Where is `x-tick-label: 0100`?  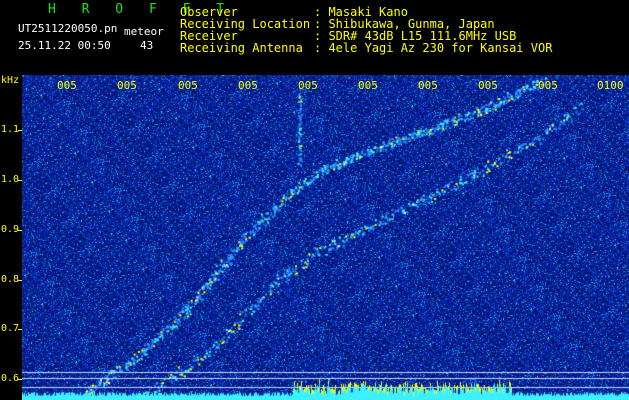 x-tick-label: 0100 is located at coordinates (610, 85).